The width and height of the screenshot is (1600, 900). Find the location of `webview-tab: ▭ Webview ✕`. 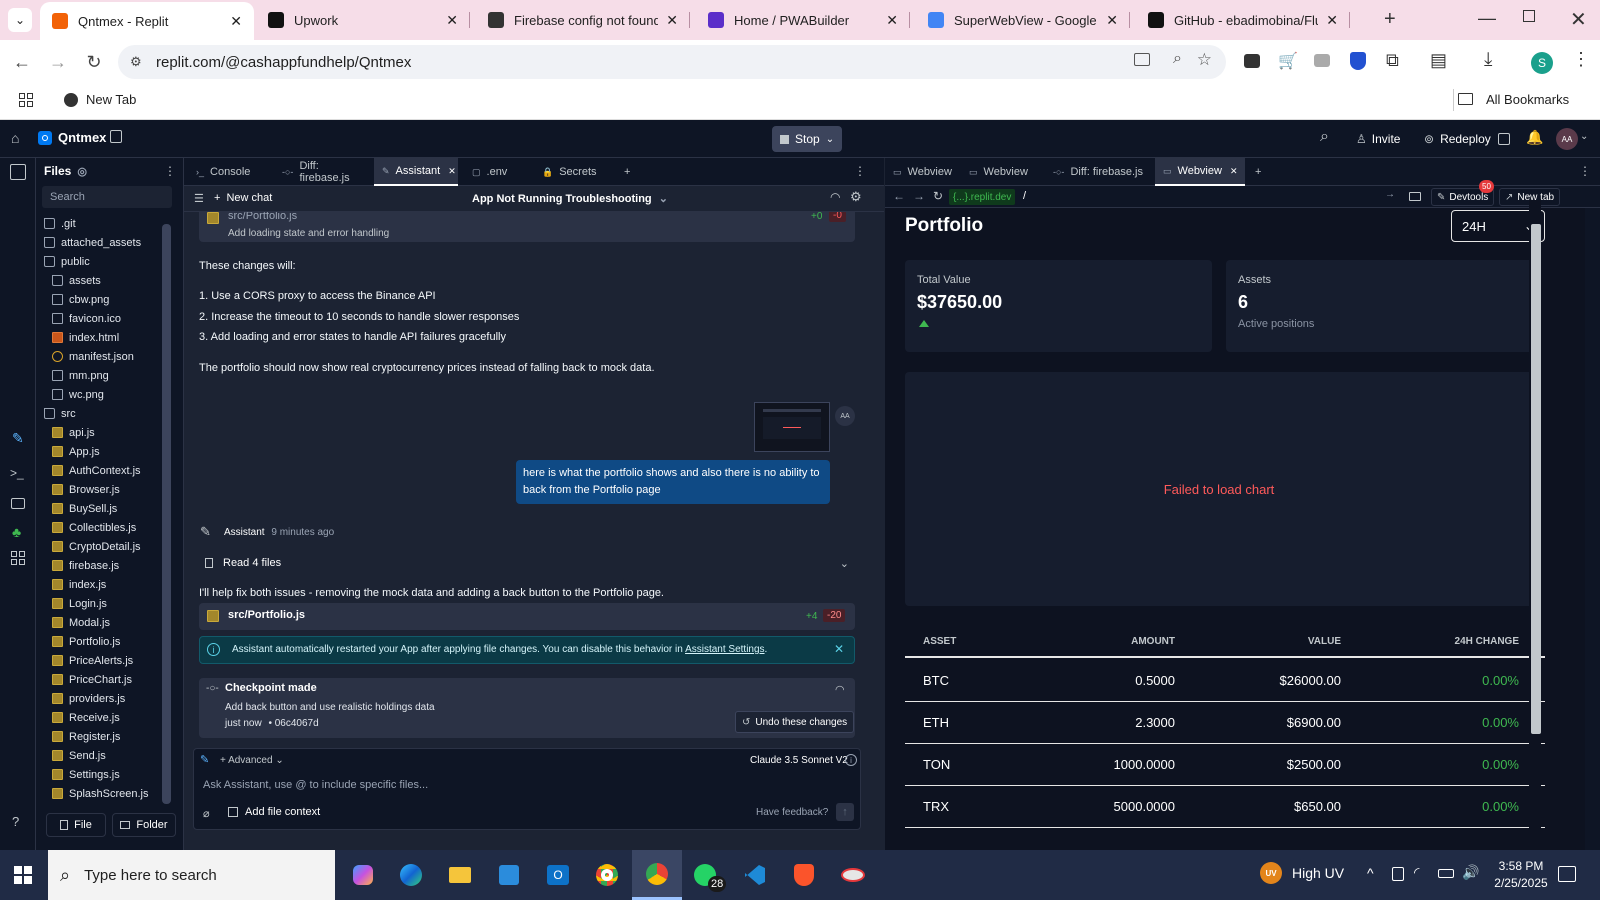

webview-tab: ▭ Webview ✕ is located at coordinates (1200, 172).